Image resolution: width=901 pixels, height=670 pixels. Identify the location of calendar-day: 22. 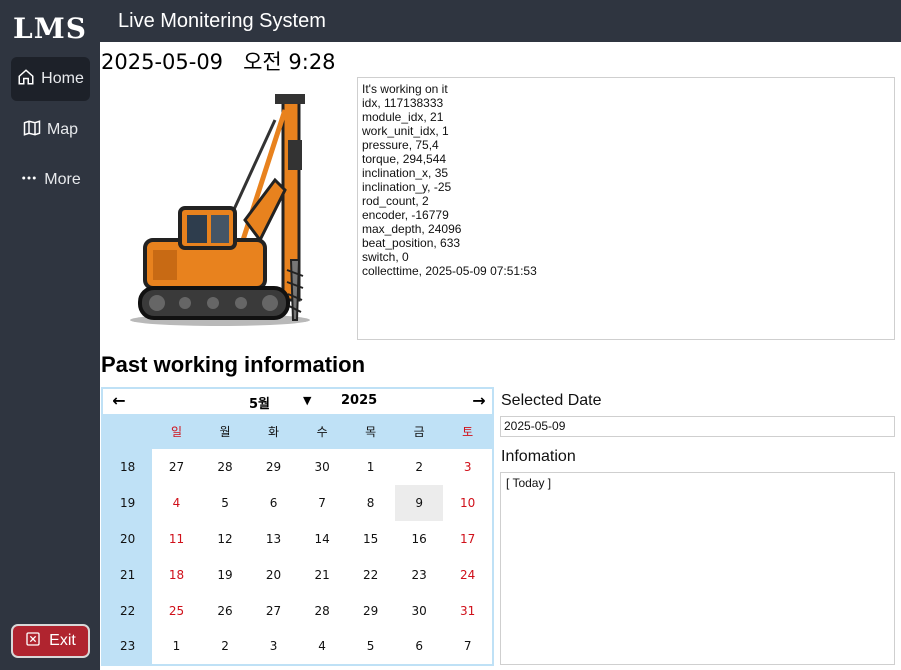
(370, 575).